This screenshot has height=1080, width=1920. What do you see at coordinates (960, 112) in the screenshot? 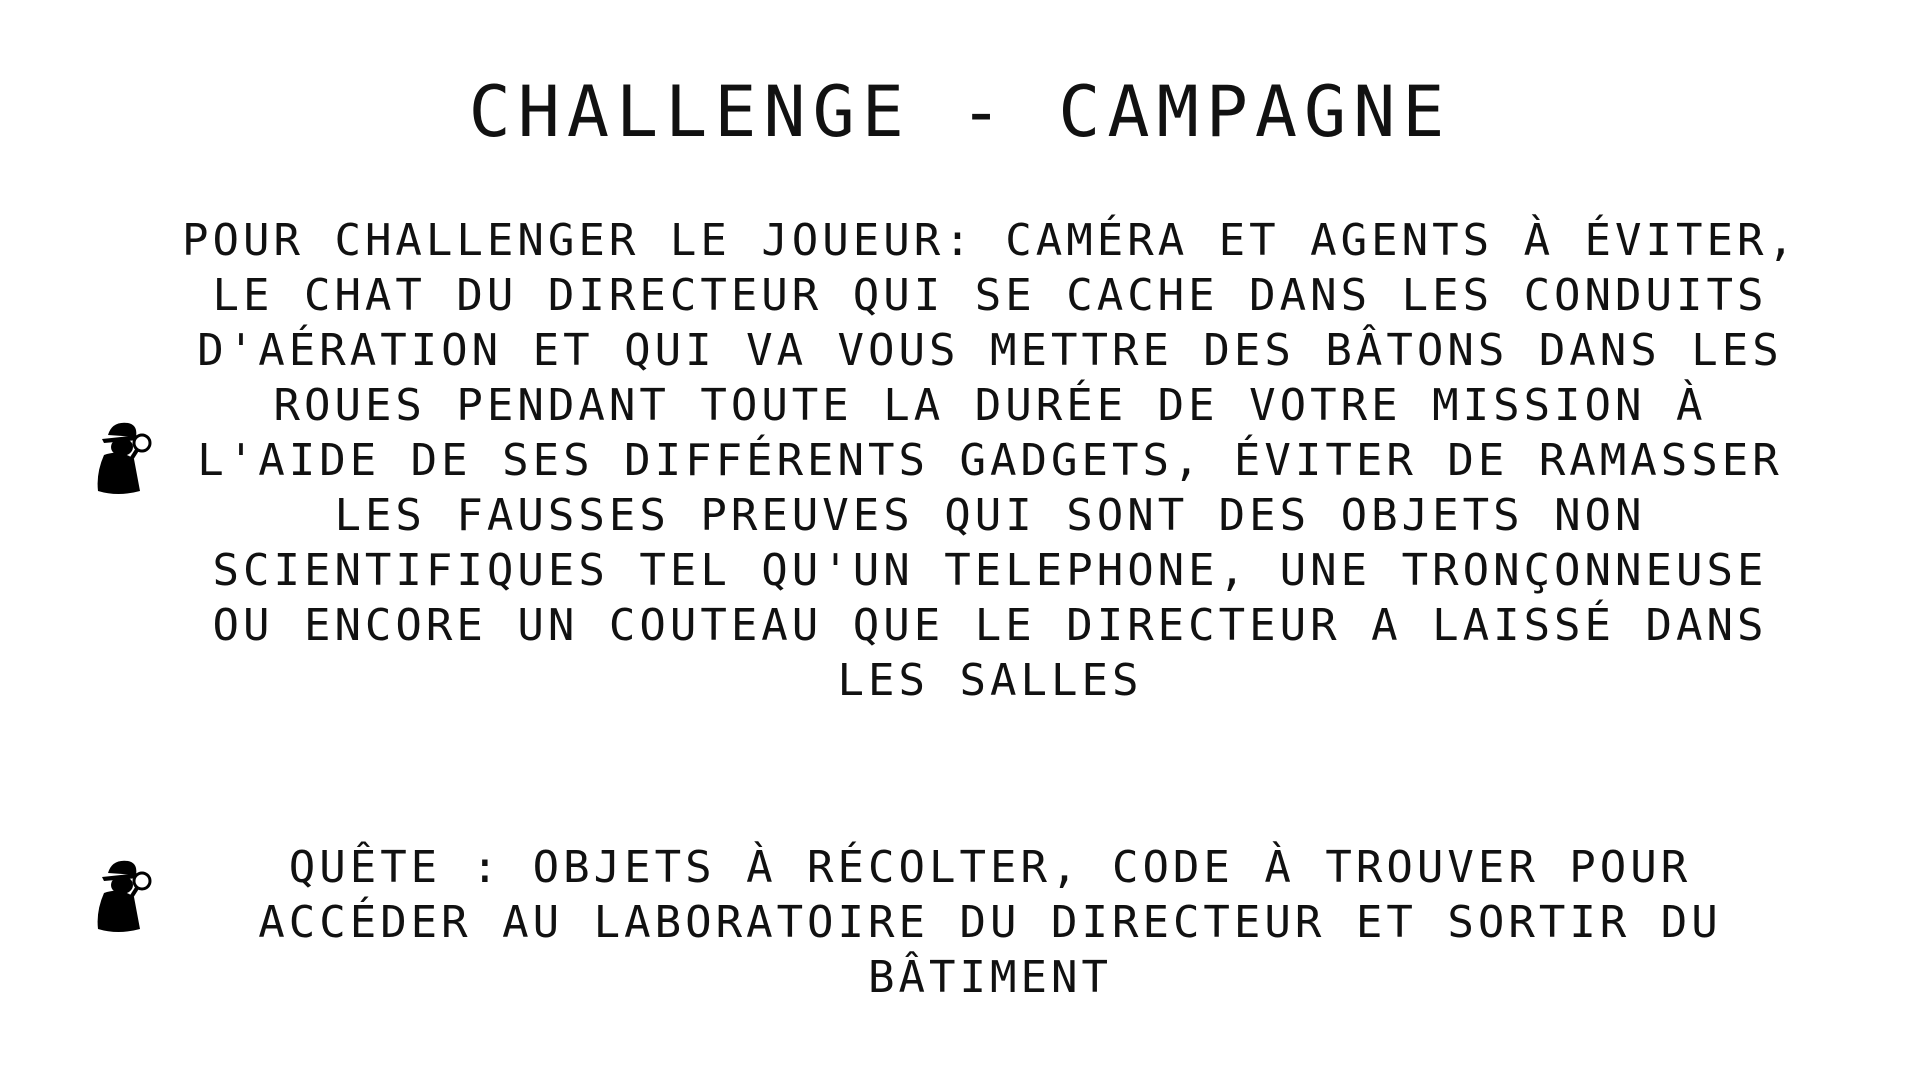
I see `slide-title: CHALLENGE - CAMPAGNE` at bounding box center [960, 112].